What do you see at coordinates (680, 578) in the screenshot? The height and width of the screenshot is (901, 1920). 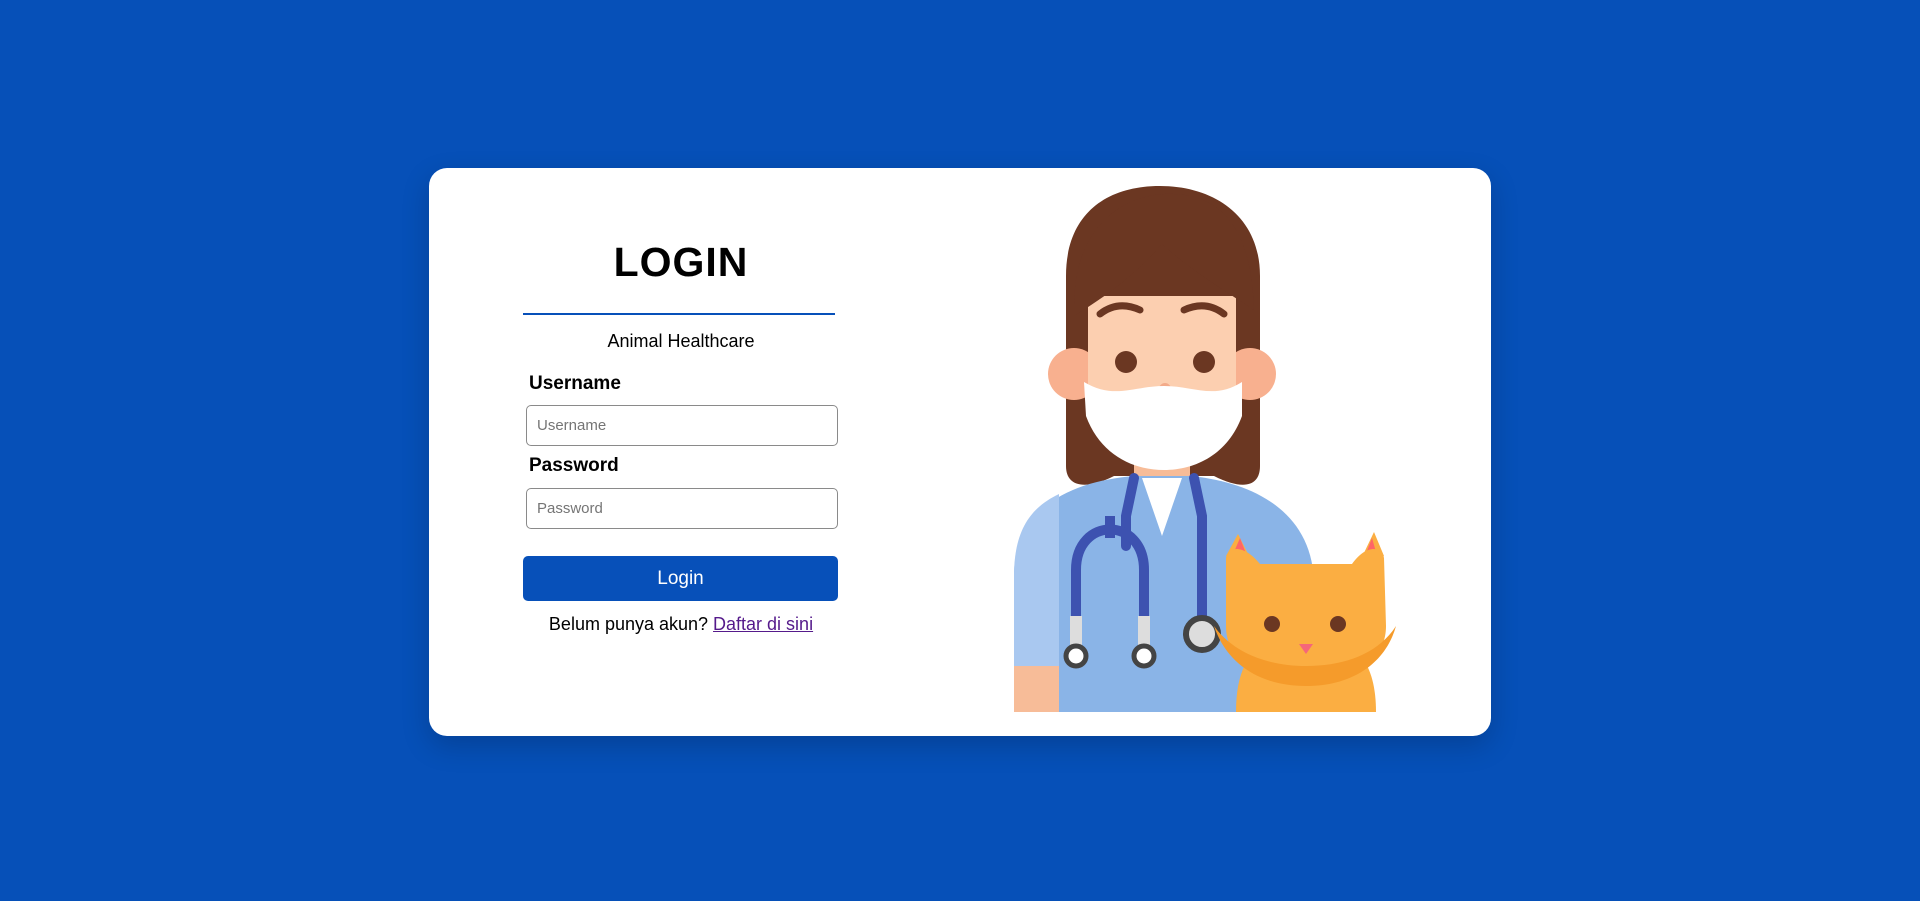 I see `login-button: Login` at bounding box center [680, 578].